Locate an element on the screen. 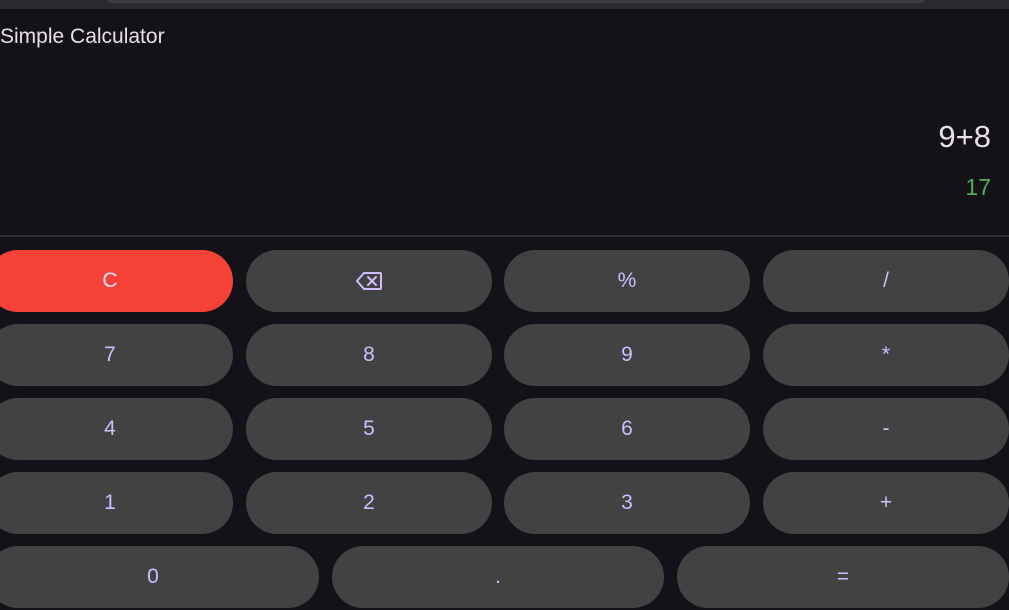  backspace-icon is located at coordinates (369, 281).